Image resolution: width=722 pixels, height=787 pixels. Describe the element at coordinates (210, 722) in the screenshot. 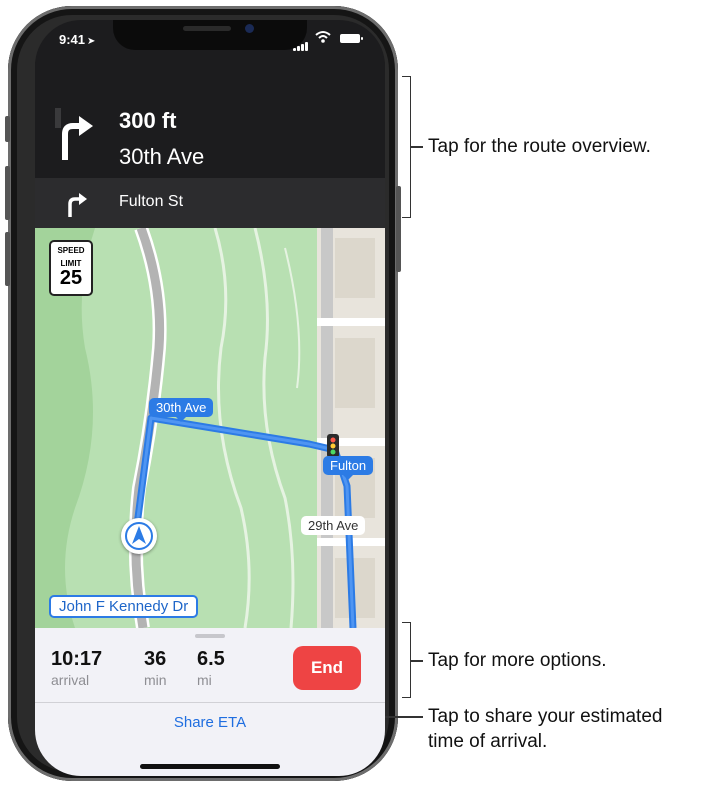

I see `share-eta-button: Share ETA` at that location.